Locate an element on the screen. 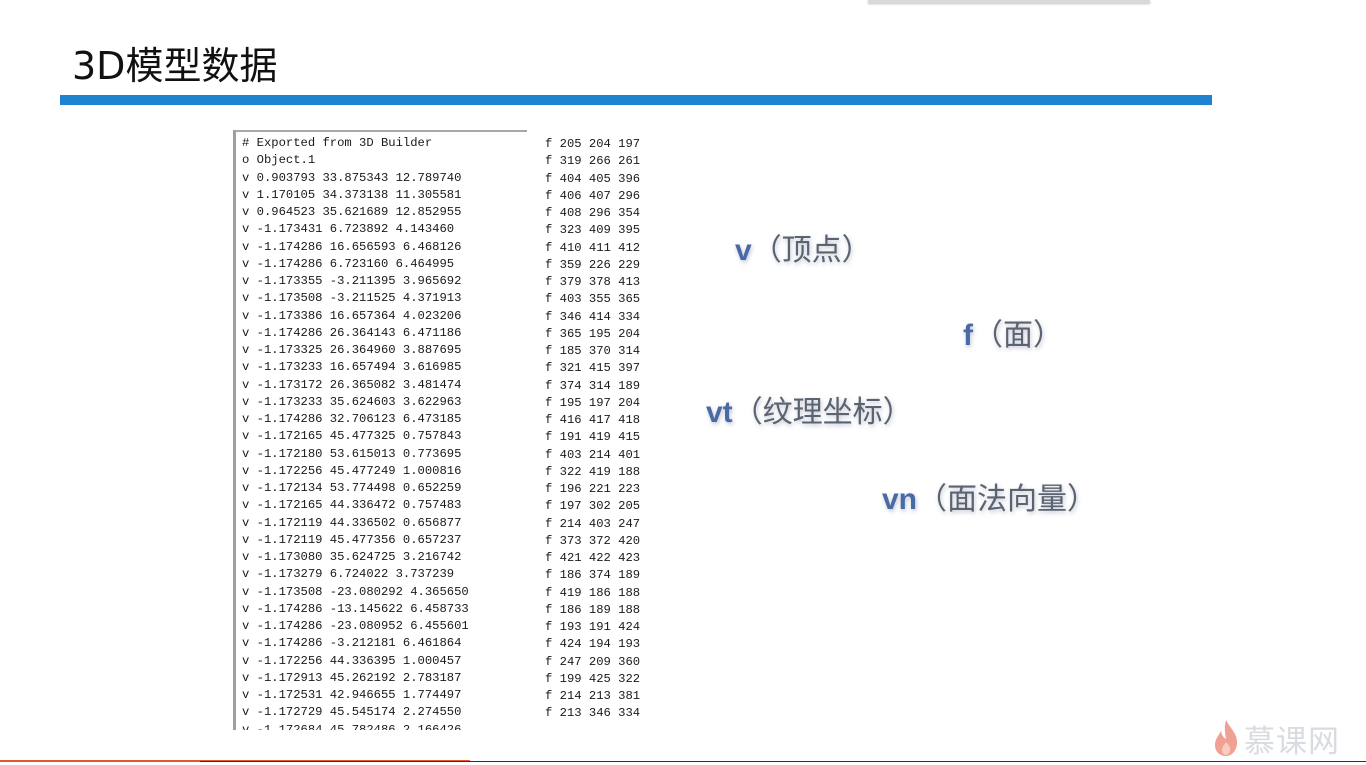 This screenshot has width=1366, height=765. obj-file-line: # Exported from 3D Builder is located at coordinates (337, 143).